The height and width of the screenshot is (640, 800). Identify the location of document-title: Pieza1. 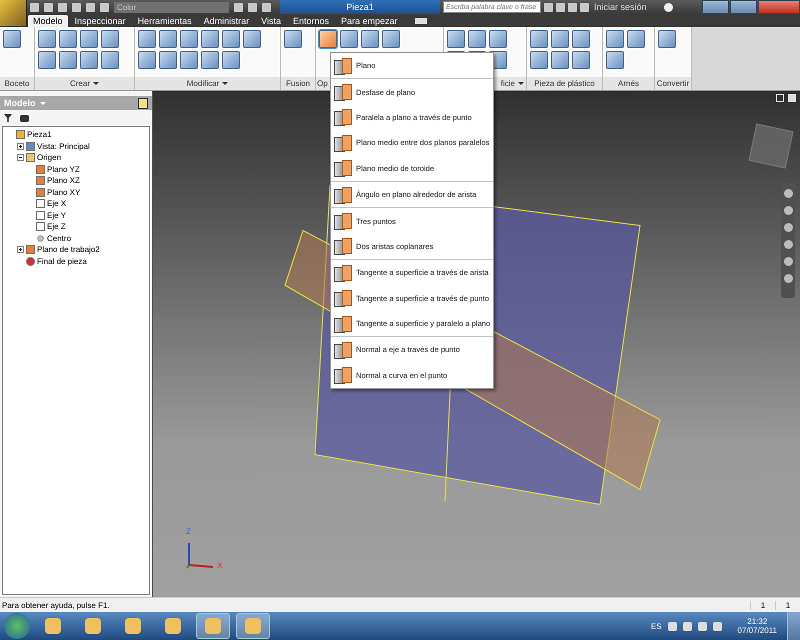
(360, 7).